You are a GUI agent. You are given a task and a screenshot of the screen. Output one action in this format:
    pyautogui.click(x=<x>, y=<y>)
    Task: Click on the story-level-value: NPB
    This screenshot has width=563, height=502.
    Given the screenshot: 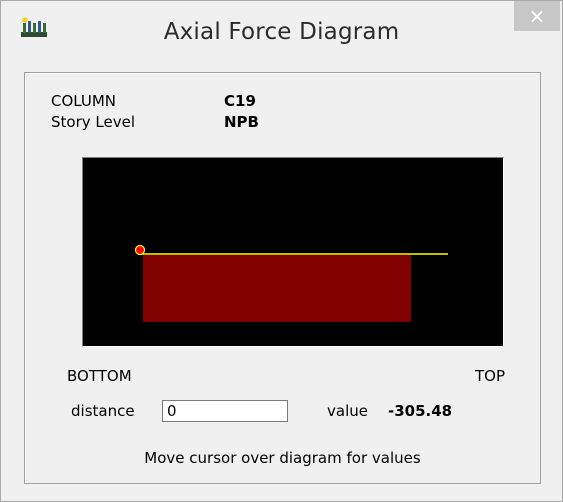 What is the action you would take?
    pyautogui.click(x=241, y=122)
    